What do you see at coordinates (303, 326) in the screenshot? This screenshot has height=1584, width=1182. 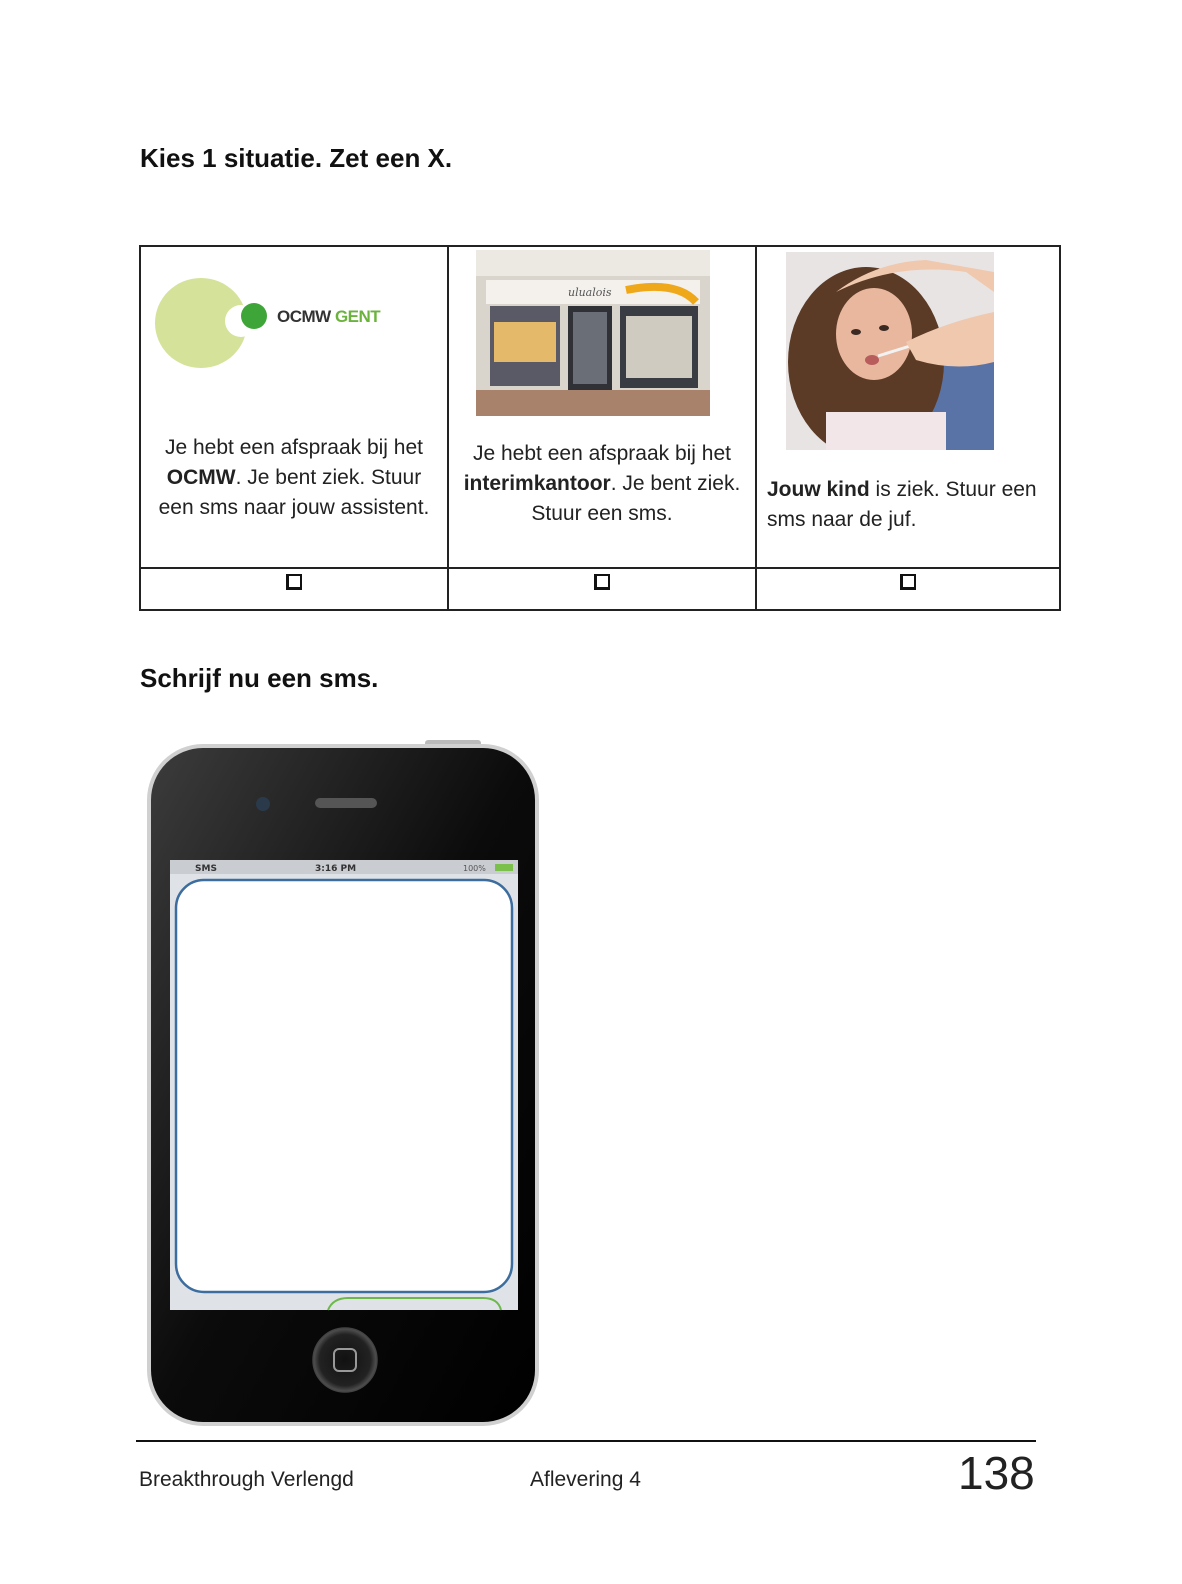 I see `ocmw-logo: OCMW GENT` at bounding box center [303, 326].